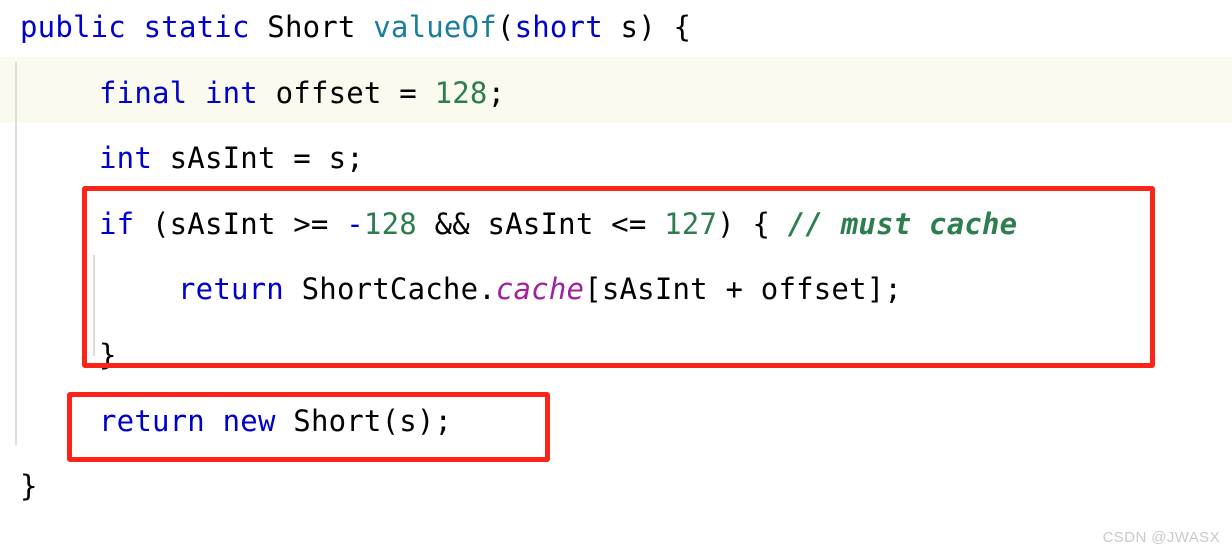 The height and width of the screenshot is (554, 1232). What do you see at coordinates (691, 223) in the screenshot?
I see `code-token-num: 127` at bounding box center [691, 223].